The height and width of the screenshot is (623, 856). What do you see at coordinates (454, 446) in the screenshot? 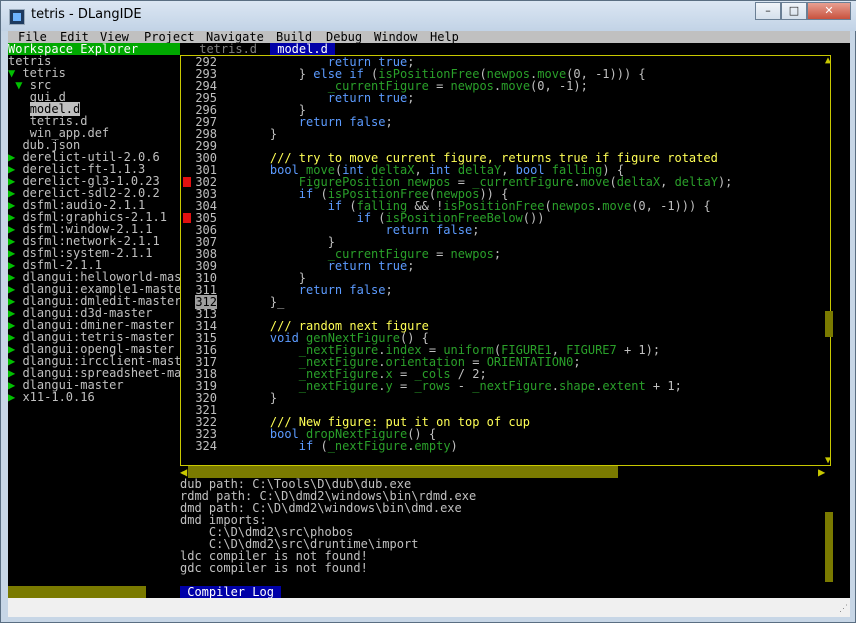
I see `code-token: )` at bounding box center [454, 446].